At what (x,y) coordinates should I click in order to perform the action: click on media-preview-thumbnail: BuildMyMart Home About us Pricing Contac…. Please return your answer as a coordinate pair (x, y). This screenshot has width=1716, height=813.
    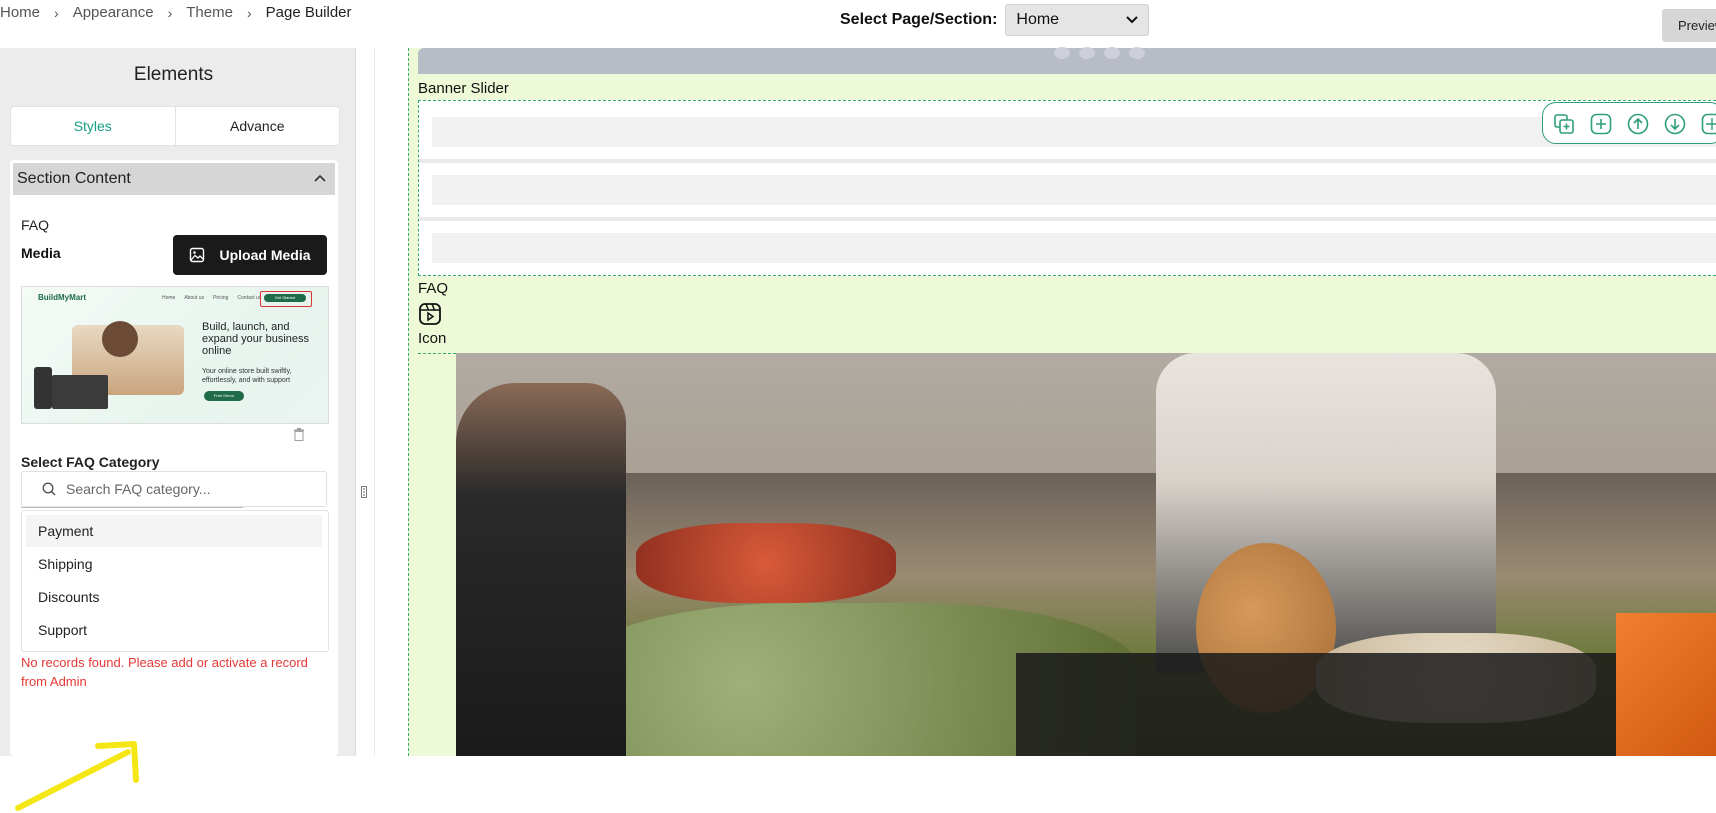
    Looking at the image, I should click on (175, 355).